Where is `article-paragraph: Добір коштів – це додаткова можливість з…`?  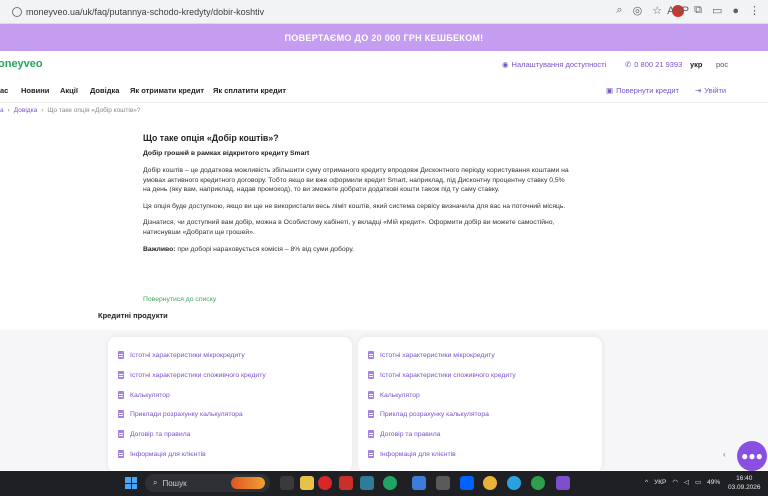
article-paragraph: Добір коштів – це додаткова можливість з… is located at coordinates (356, 180).